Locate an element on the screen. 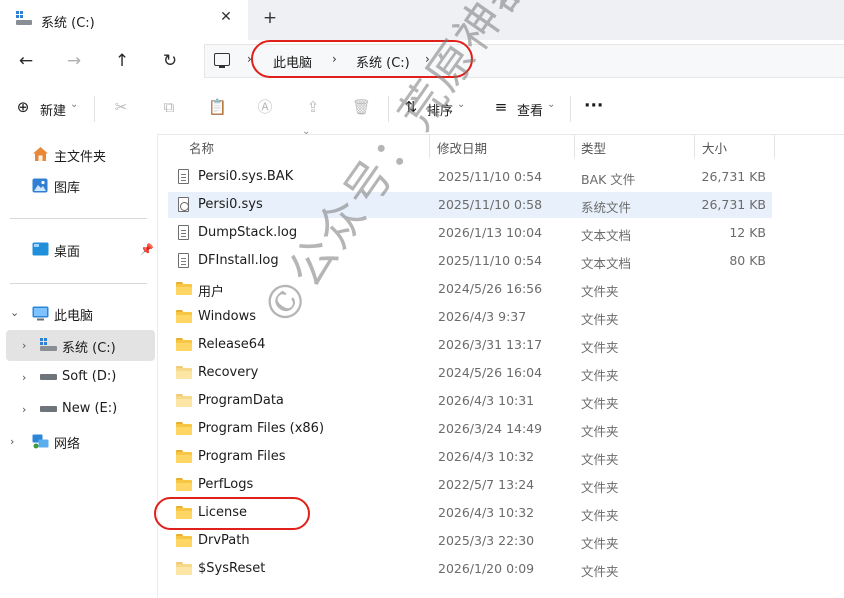  sidebar-item-drive-d: Soft (D:) is located at coordinates (89, 376).